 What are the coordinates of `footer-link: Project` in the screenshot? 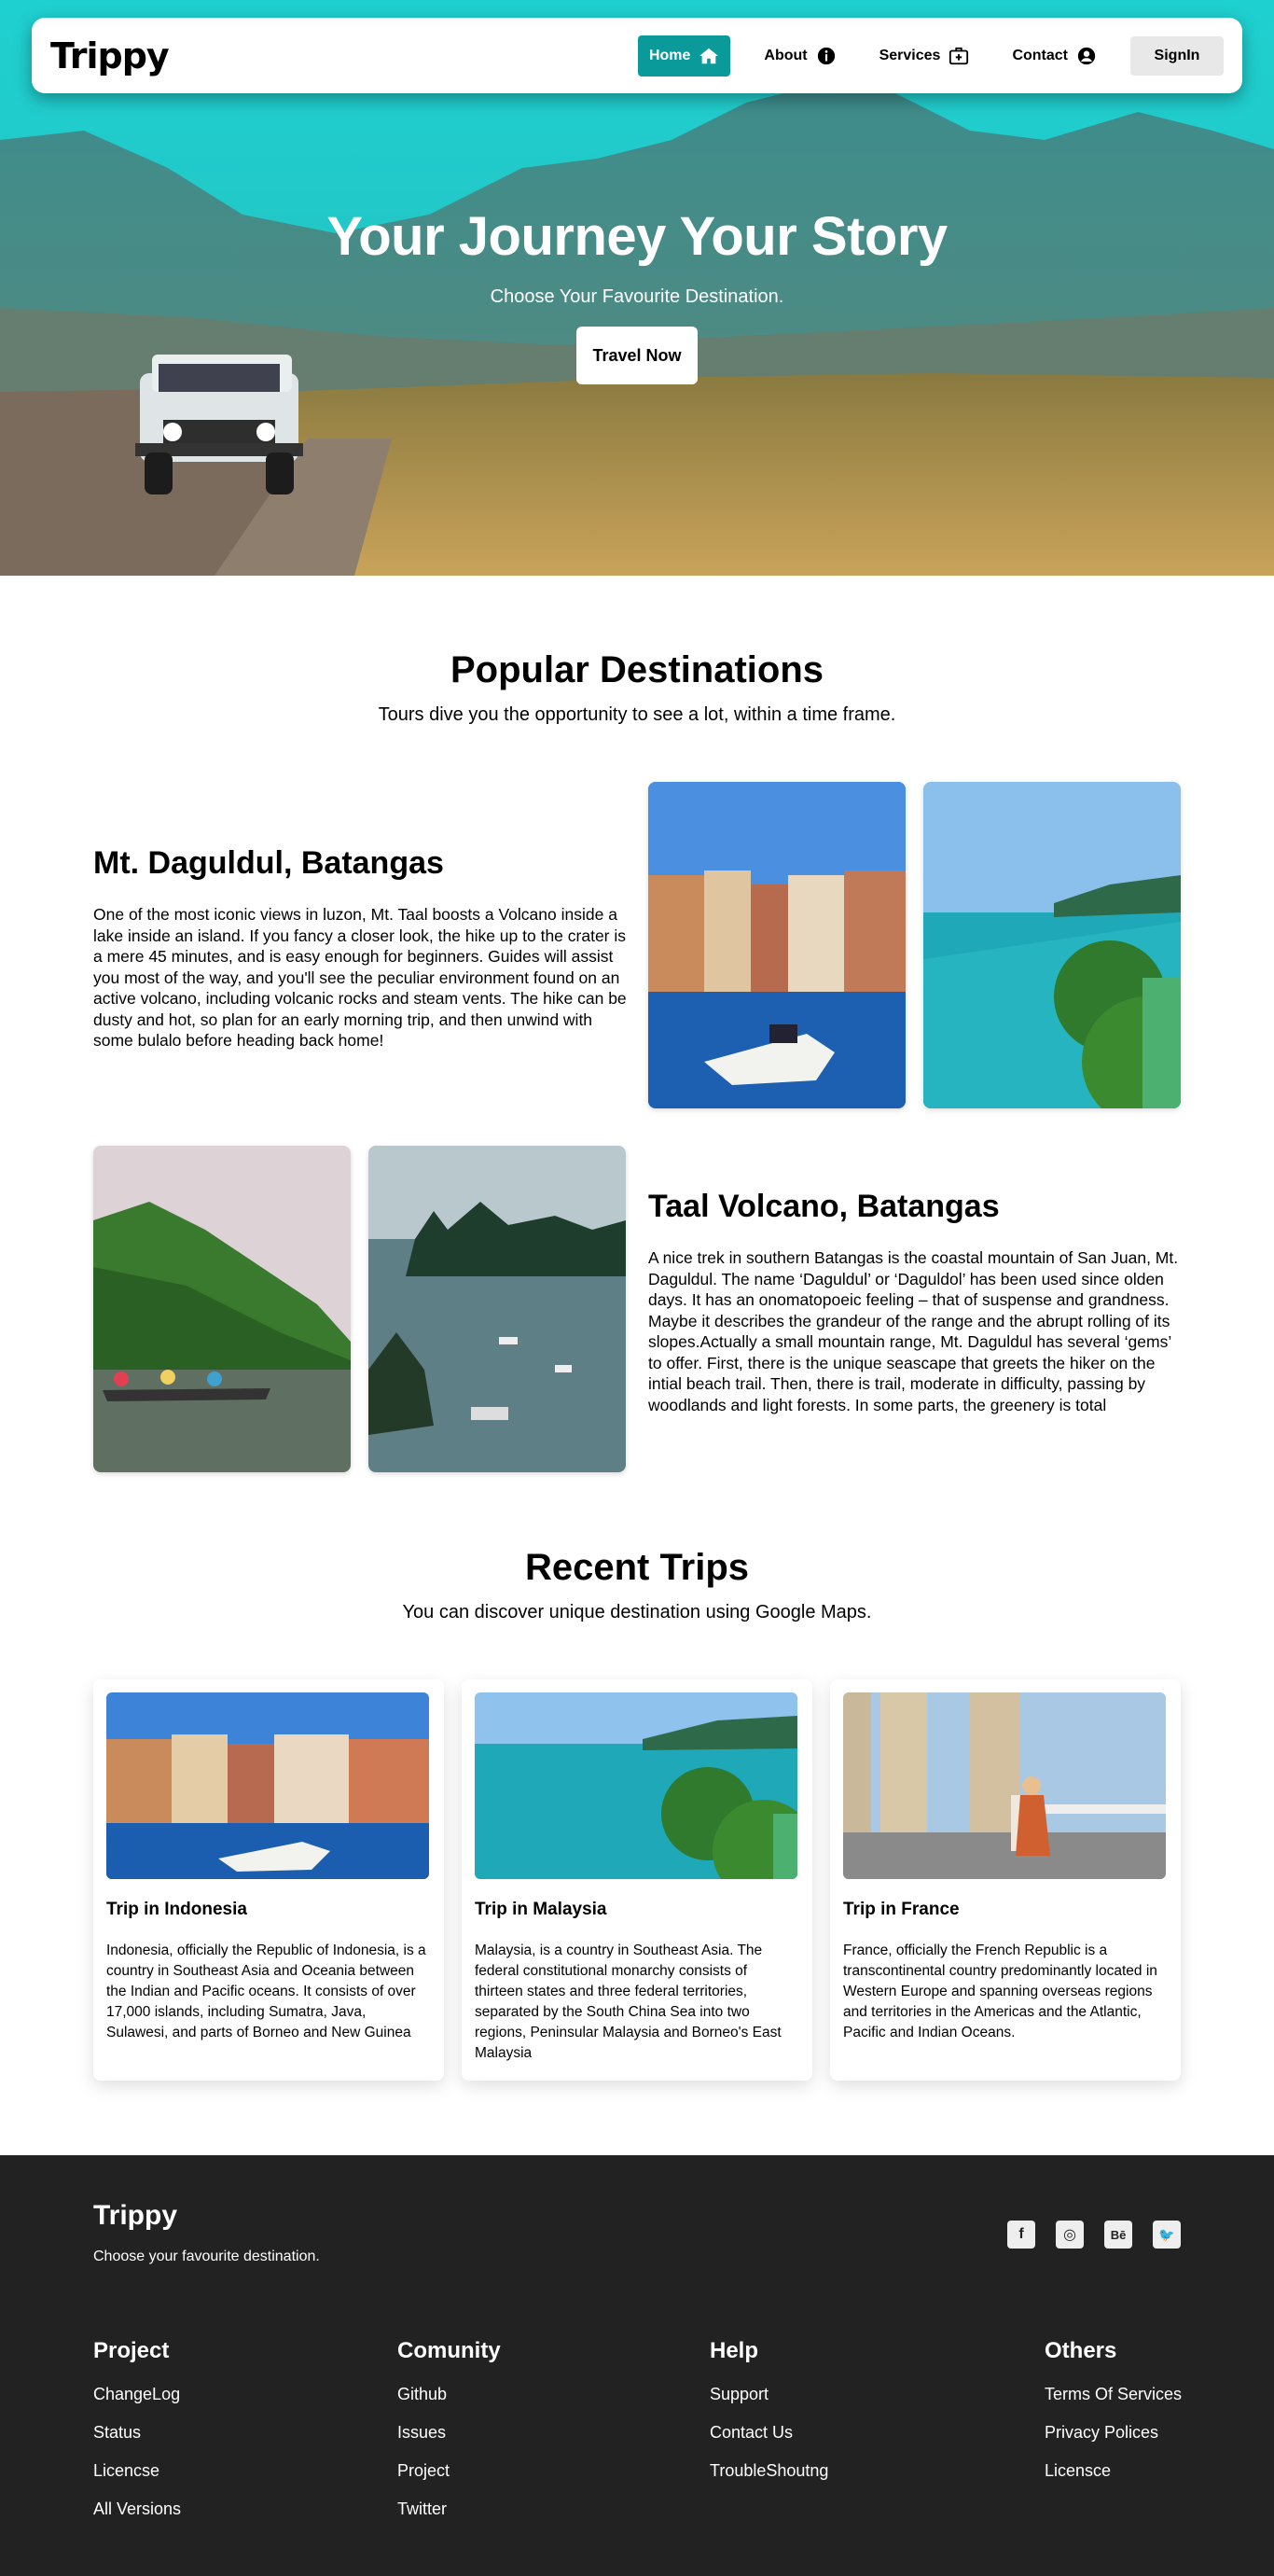 It's located at (449, 2471).